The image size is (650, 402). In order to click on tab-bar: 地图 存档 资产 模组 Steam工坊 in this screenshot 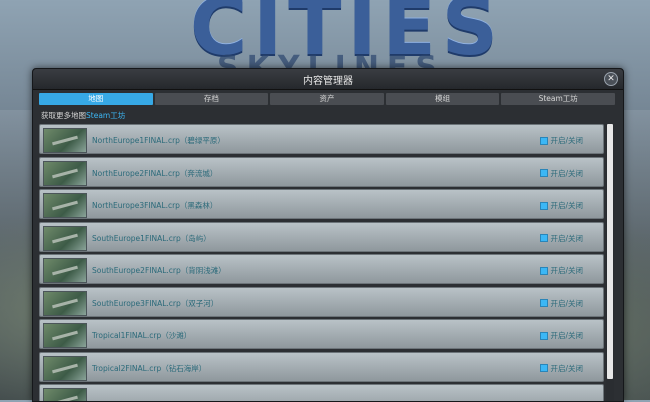, I will do `click(327, 99)`.